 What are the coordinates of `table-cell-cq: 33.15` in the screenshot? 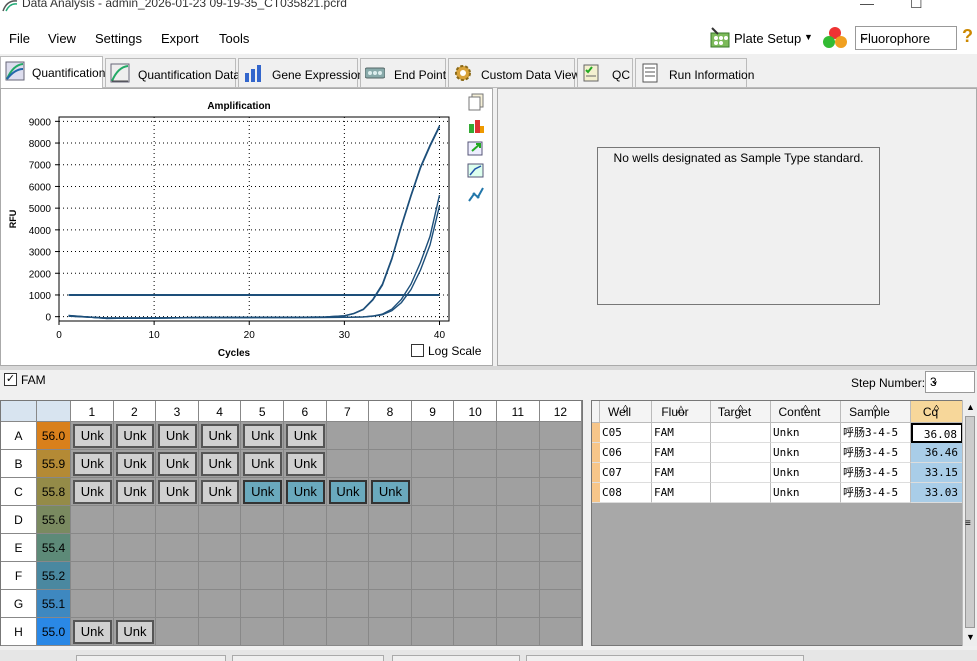 It's located at (937, 473).